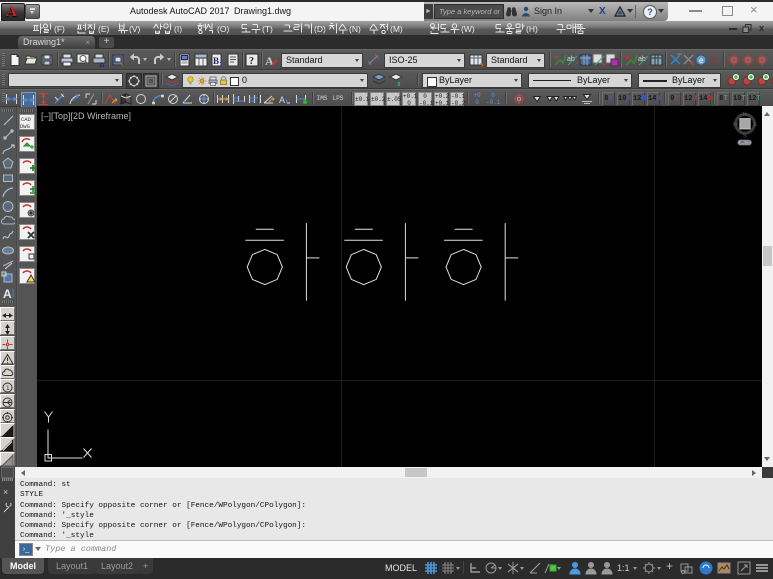 The width and height of the screenshot is (773, 579). I want to click on svg-text: e, so click(701, 60).